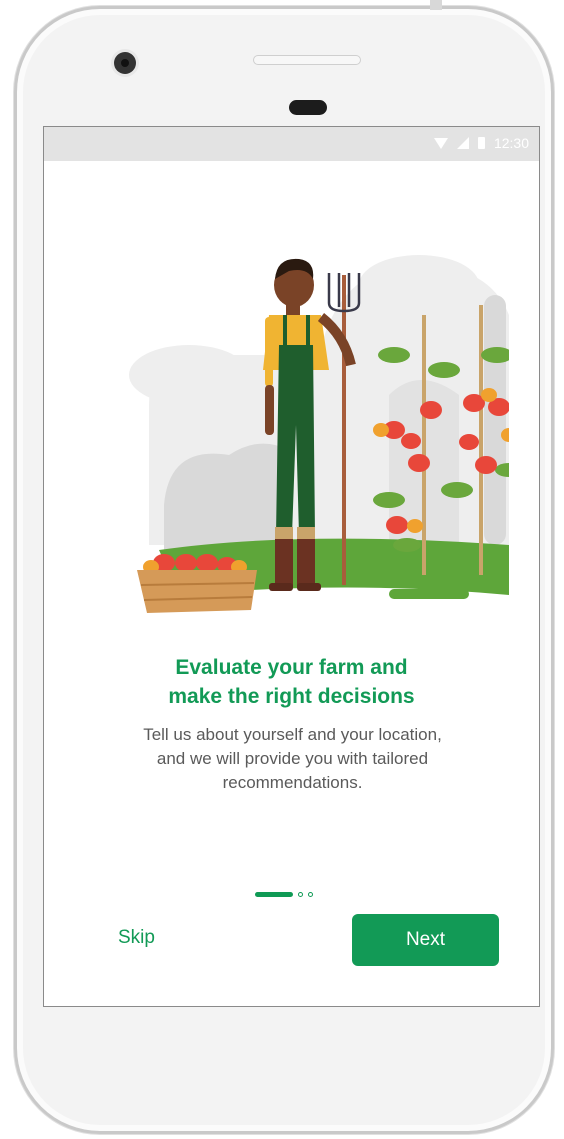 The width and height of the screenshot is (564, 1139). I want to click on earpiece-speaker, so click(307, 60).